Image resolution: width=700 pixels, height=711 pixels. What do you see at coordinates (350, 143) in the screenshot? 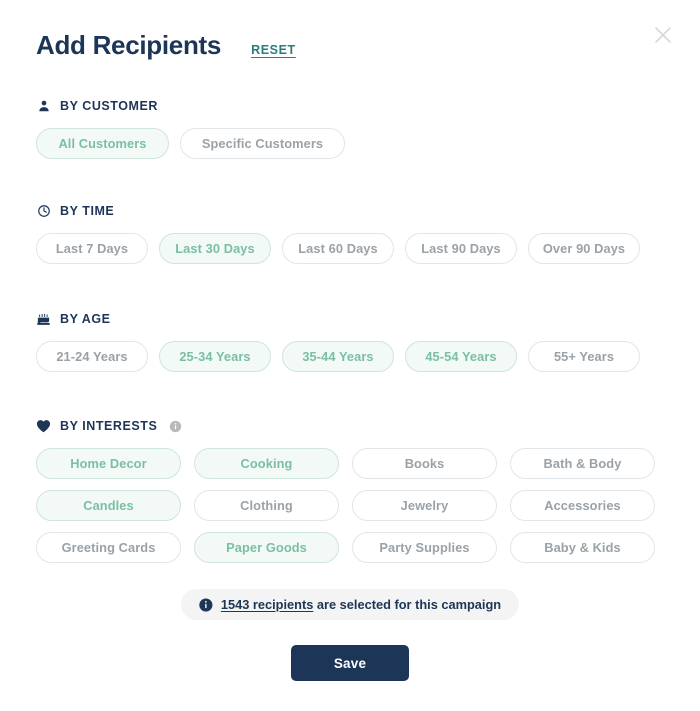
I see `customer-options: All Customers Specific Customers` at bounding box center [350, 143].